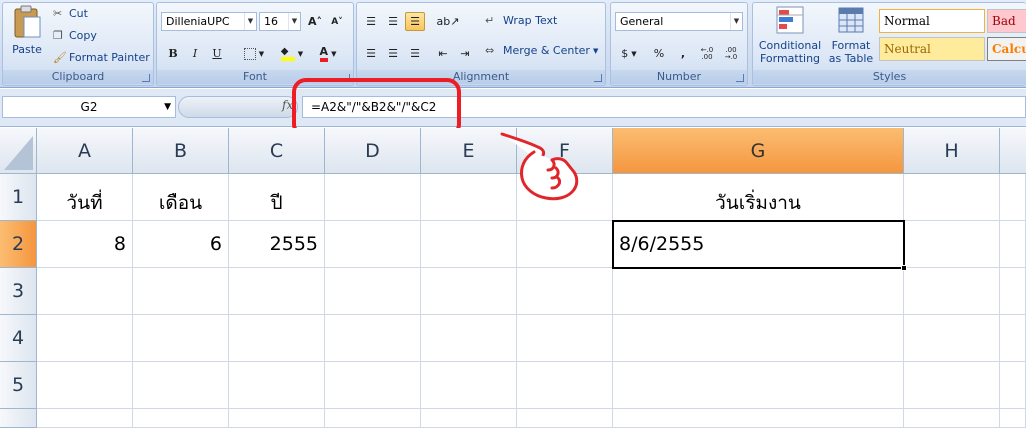  Describe the element at coordinates (1013, 338) in the screenshot. I see `cell-i4` at that location.